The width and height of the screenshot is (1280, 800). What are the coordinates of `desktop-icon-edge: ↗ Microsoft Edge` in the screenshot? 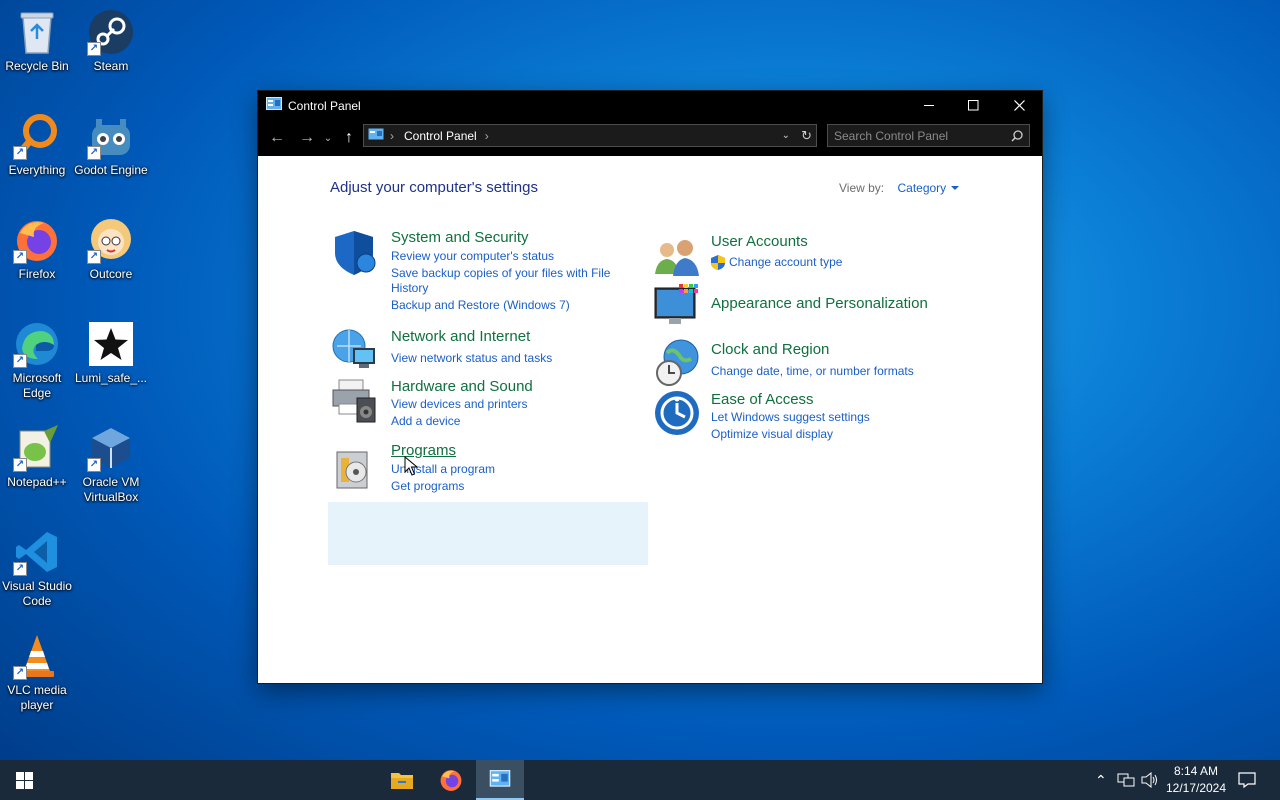 It's located at (37, 360).